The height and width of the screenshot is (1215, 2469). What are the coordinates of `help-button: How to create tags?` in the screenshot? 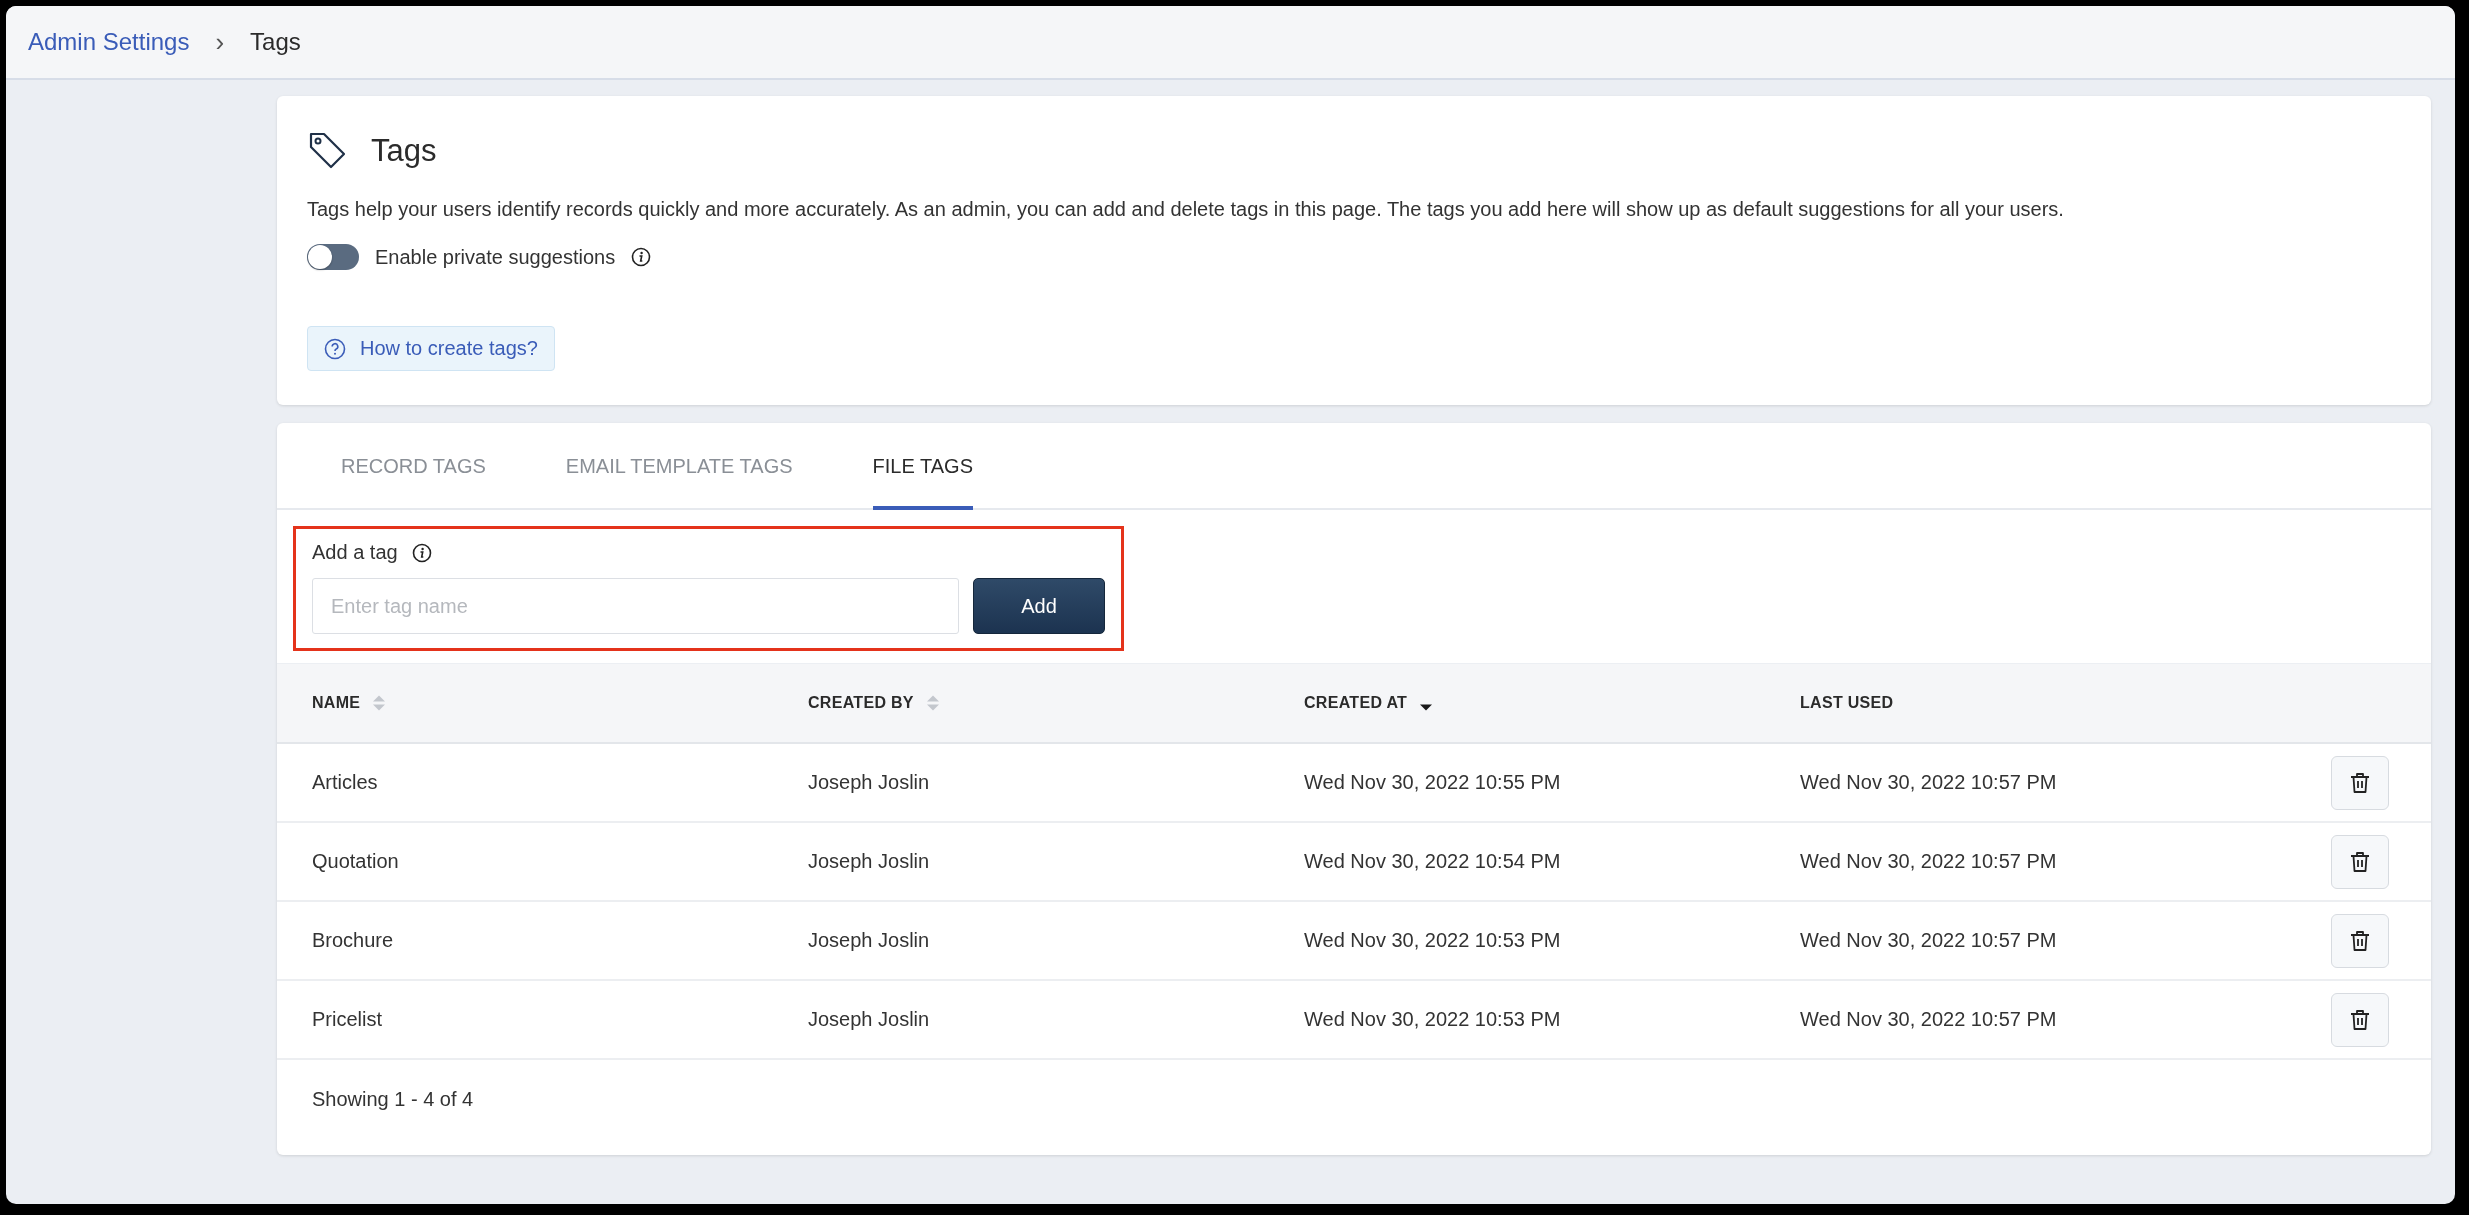 It's located at (431, 348).